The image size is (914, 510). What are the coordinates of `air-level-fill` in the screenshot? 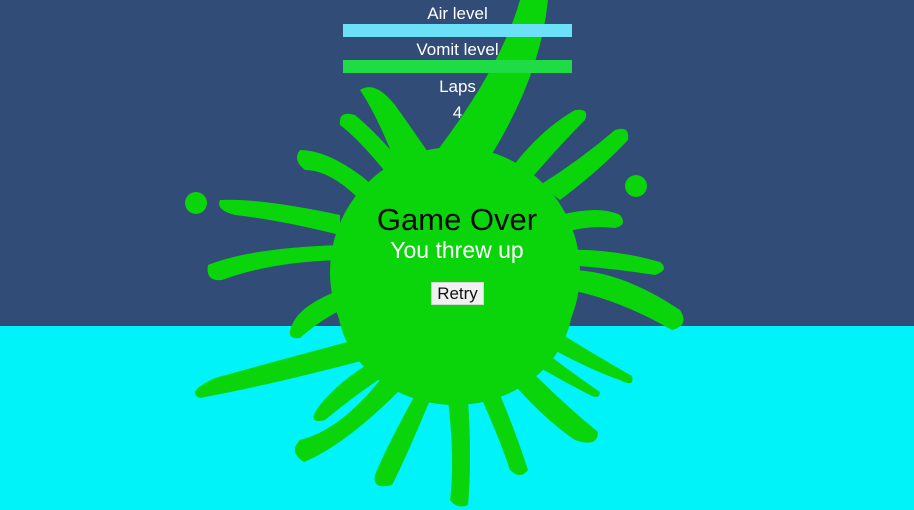 It's located at (457, 30).